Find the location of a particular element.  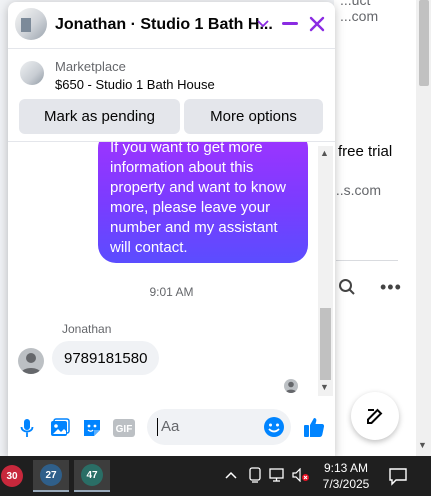

text-caret is located at coordinates (157, 427).